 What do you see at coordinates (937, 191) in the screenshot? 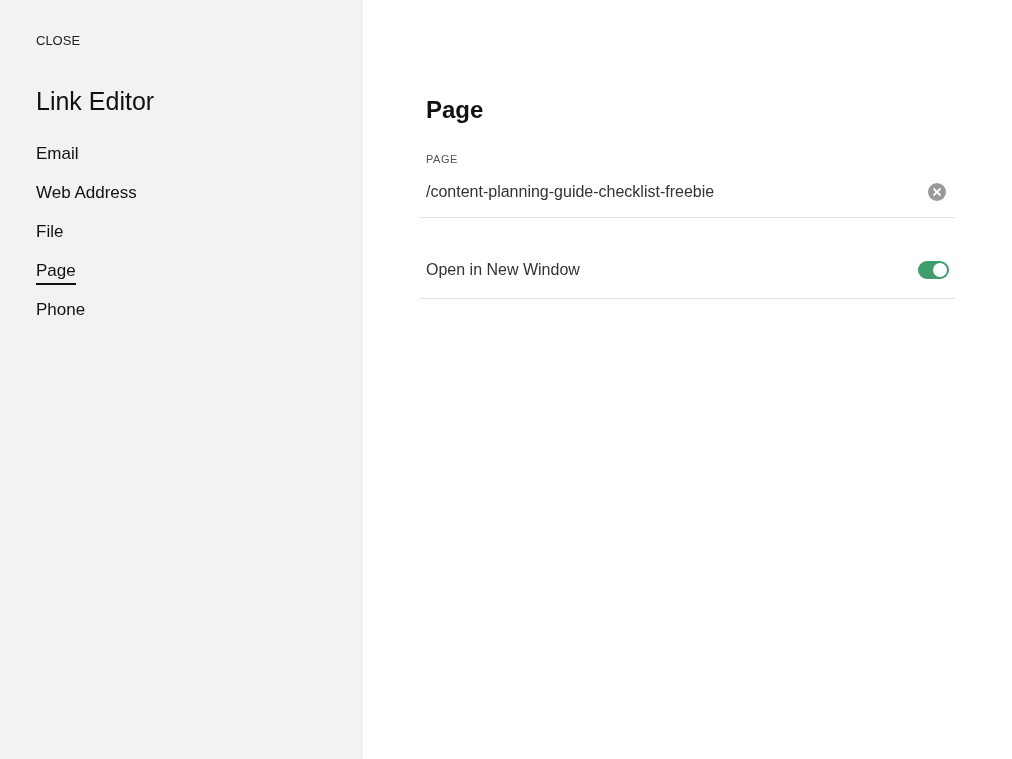
I see `clear-icon` at bounding box center [937, 191].